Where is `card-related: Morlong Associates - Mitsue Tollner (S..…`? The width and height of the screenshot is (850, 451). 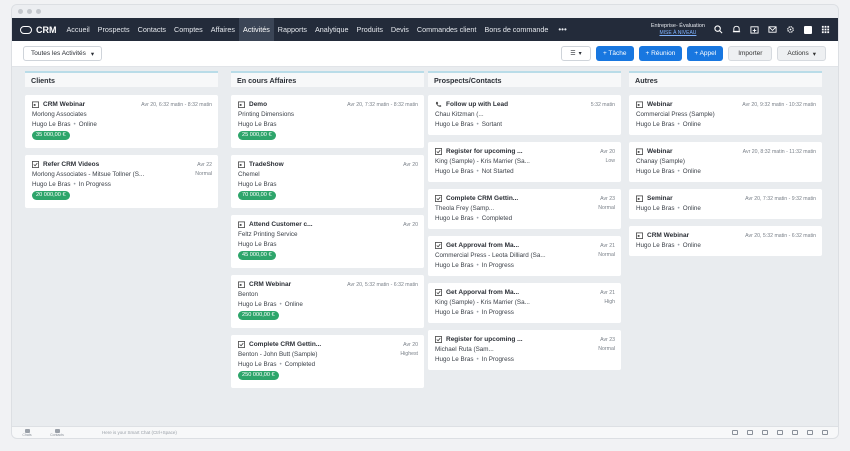 card-related: Morlong Associates - Mitsue Tollner (S..… is located at coordinates (88, 174).